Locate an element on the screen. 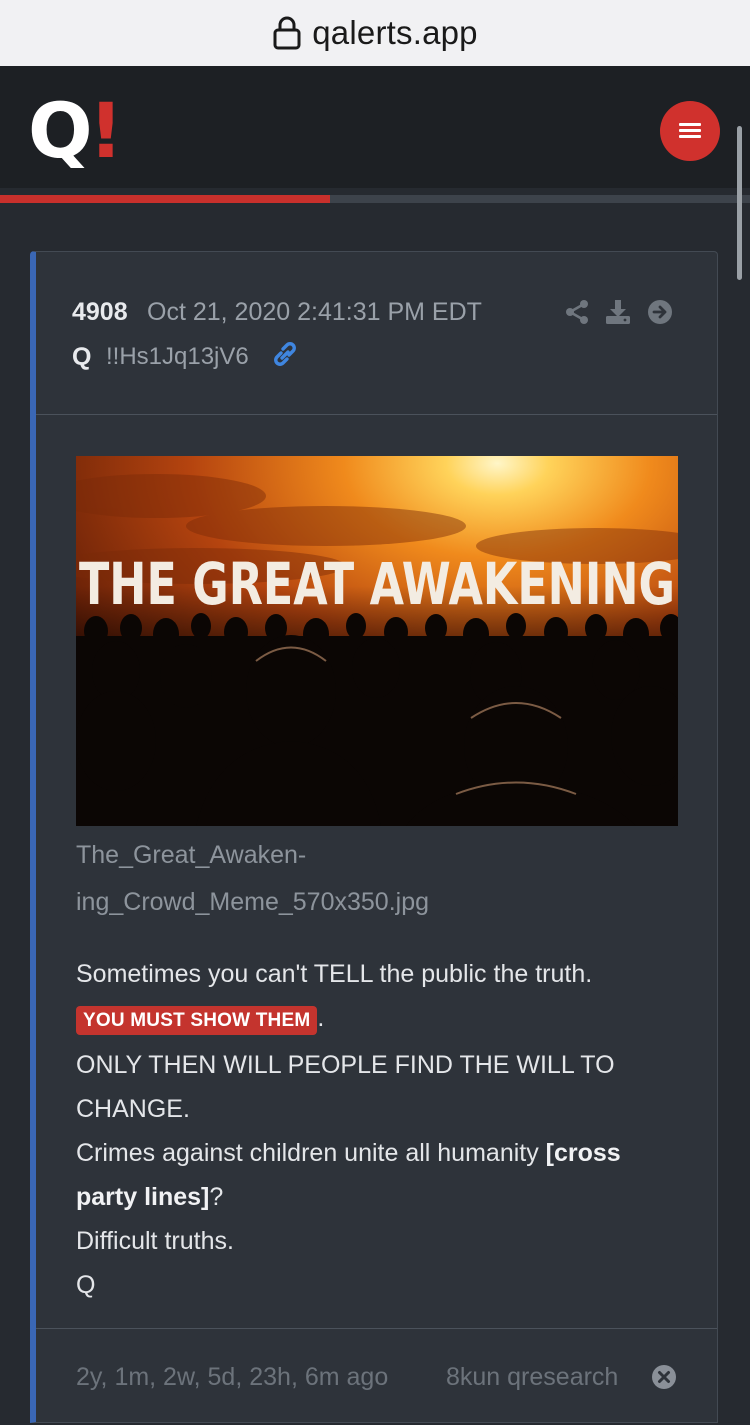  browser-url-bar: qalerts.app is located at coordinates (375, 33).